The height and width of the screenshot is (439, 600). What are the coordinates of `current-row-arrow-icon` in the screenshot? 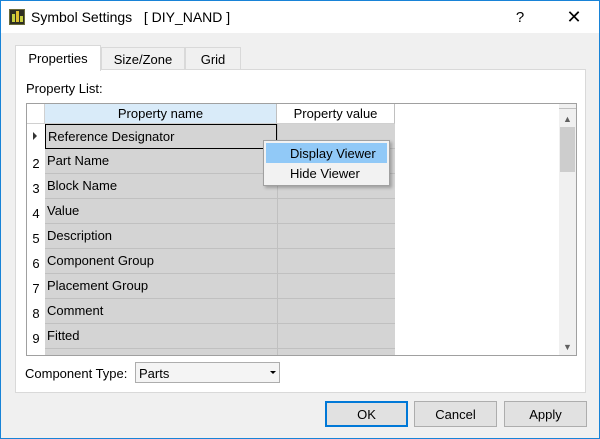 It's located at (35, 136).